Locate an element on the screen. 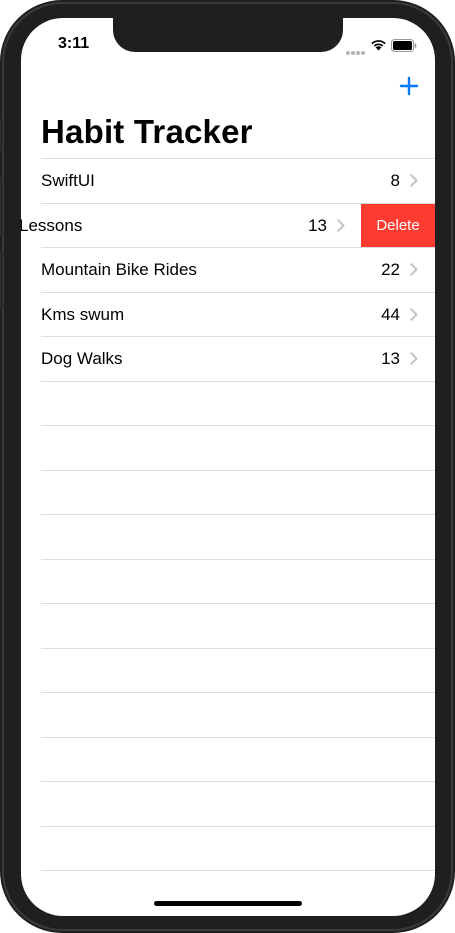 Image resolution: width=455 pixels, height=933 pixels. habit-name: SwiftUI is located at coordinates (68, 180).